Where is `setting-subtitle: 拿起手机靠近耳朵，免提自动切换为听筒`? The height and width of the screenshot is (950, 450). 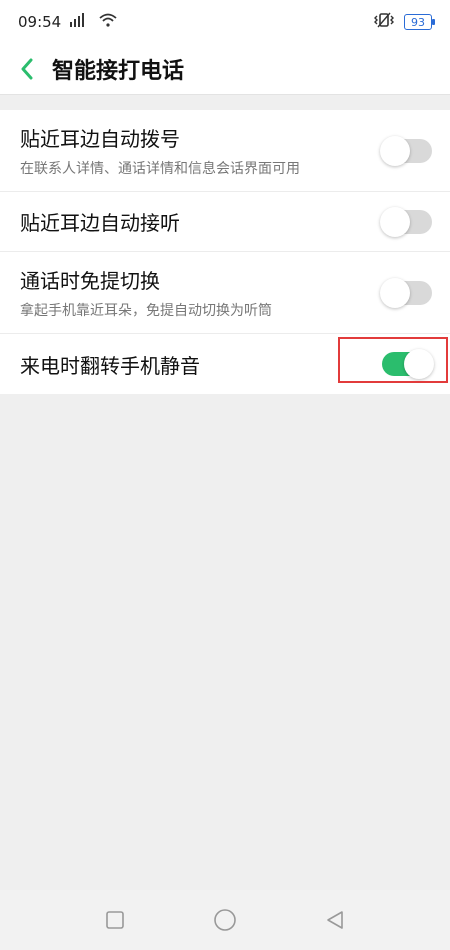 setting-subtitle: 拿起手机靠近耳朵，免提自动切换为听筒 is located at coordinates (146, 311).